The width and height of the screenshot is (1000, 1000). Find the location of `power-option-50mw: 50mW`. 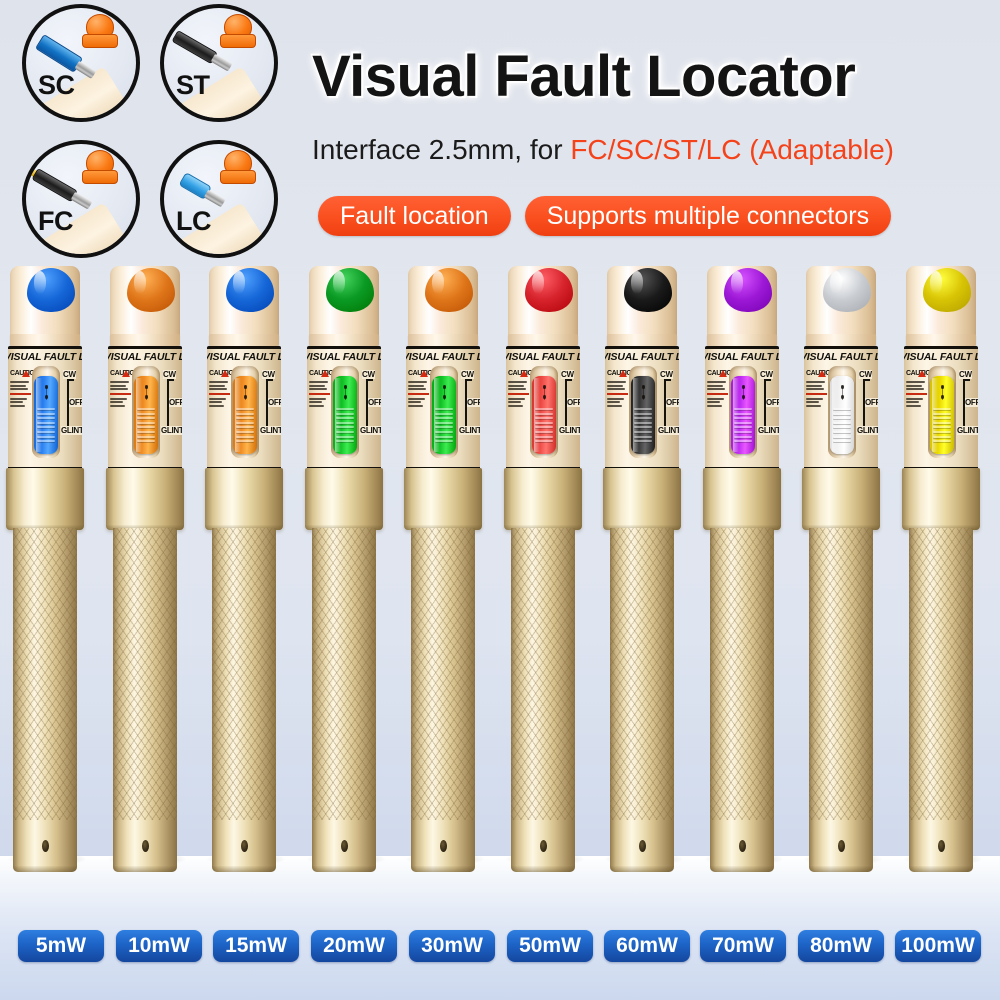

power-option-50mw: 50mW is located at coordinates (550, 946).